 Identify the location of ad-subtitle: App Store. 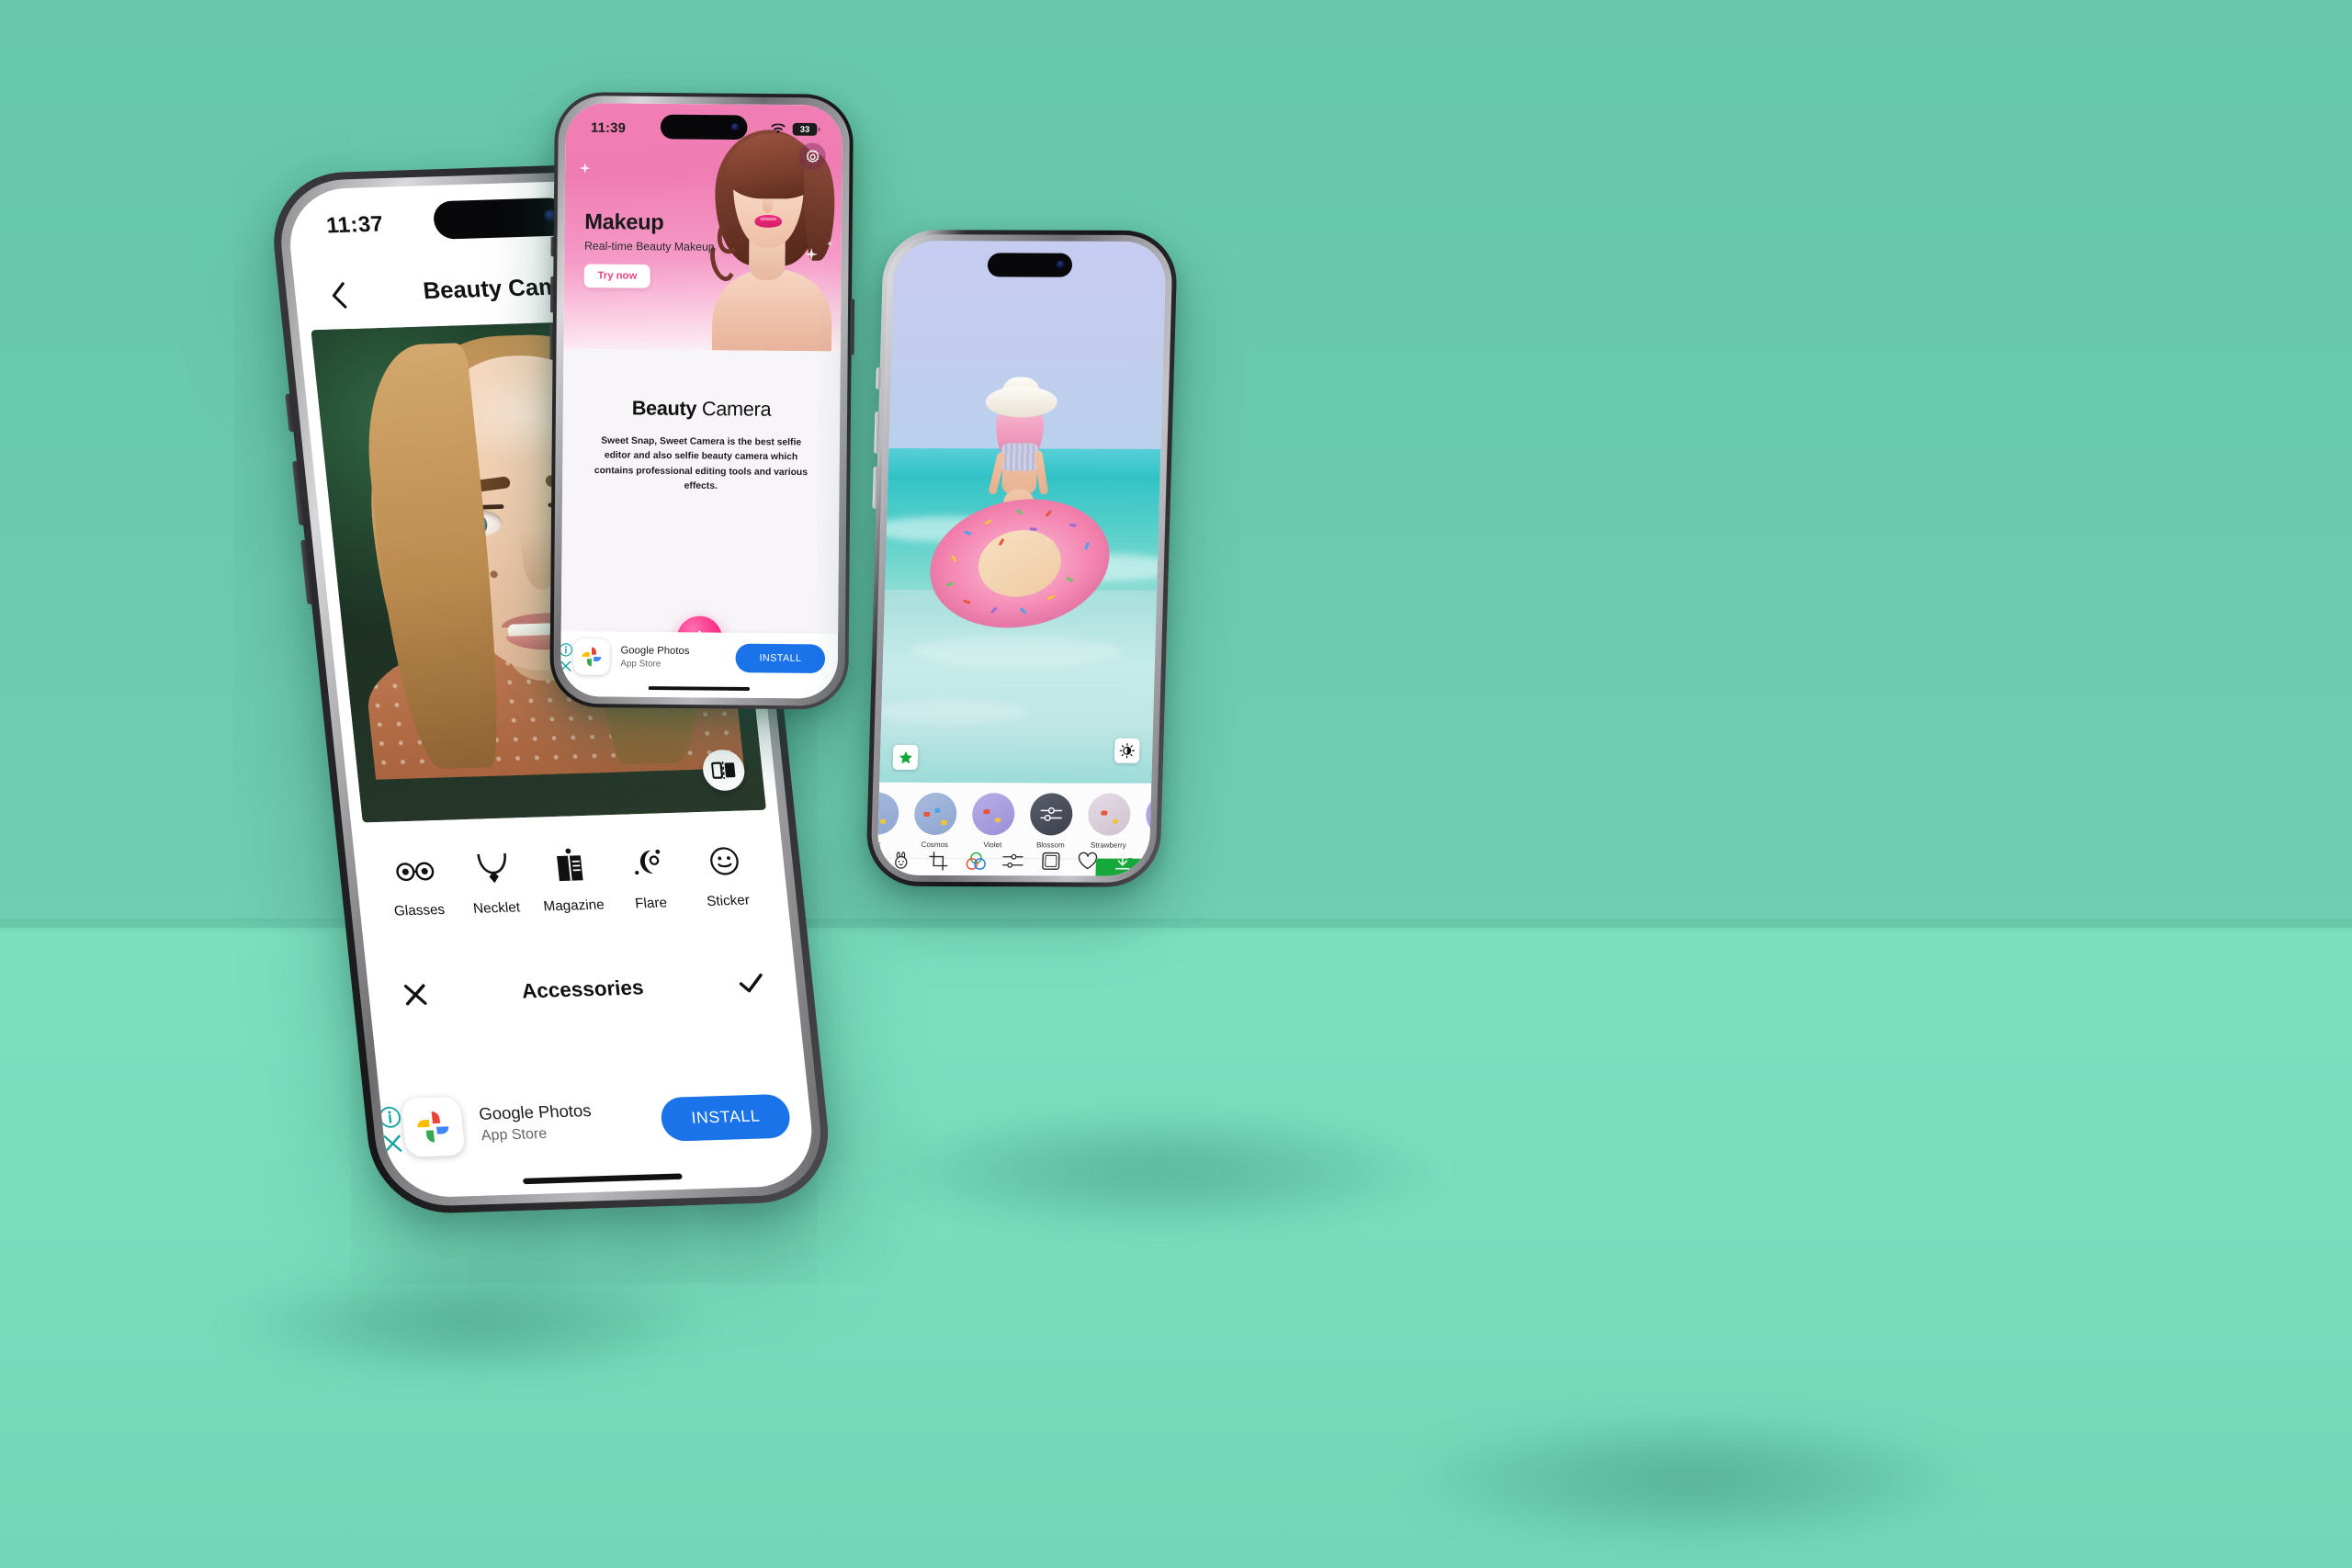
(641, 664).